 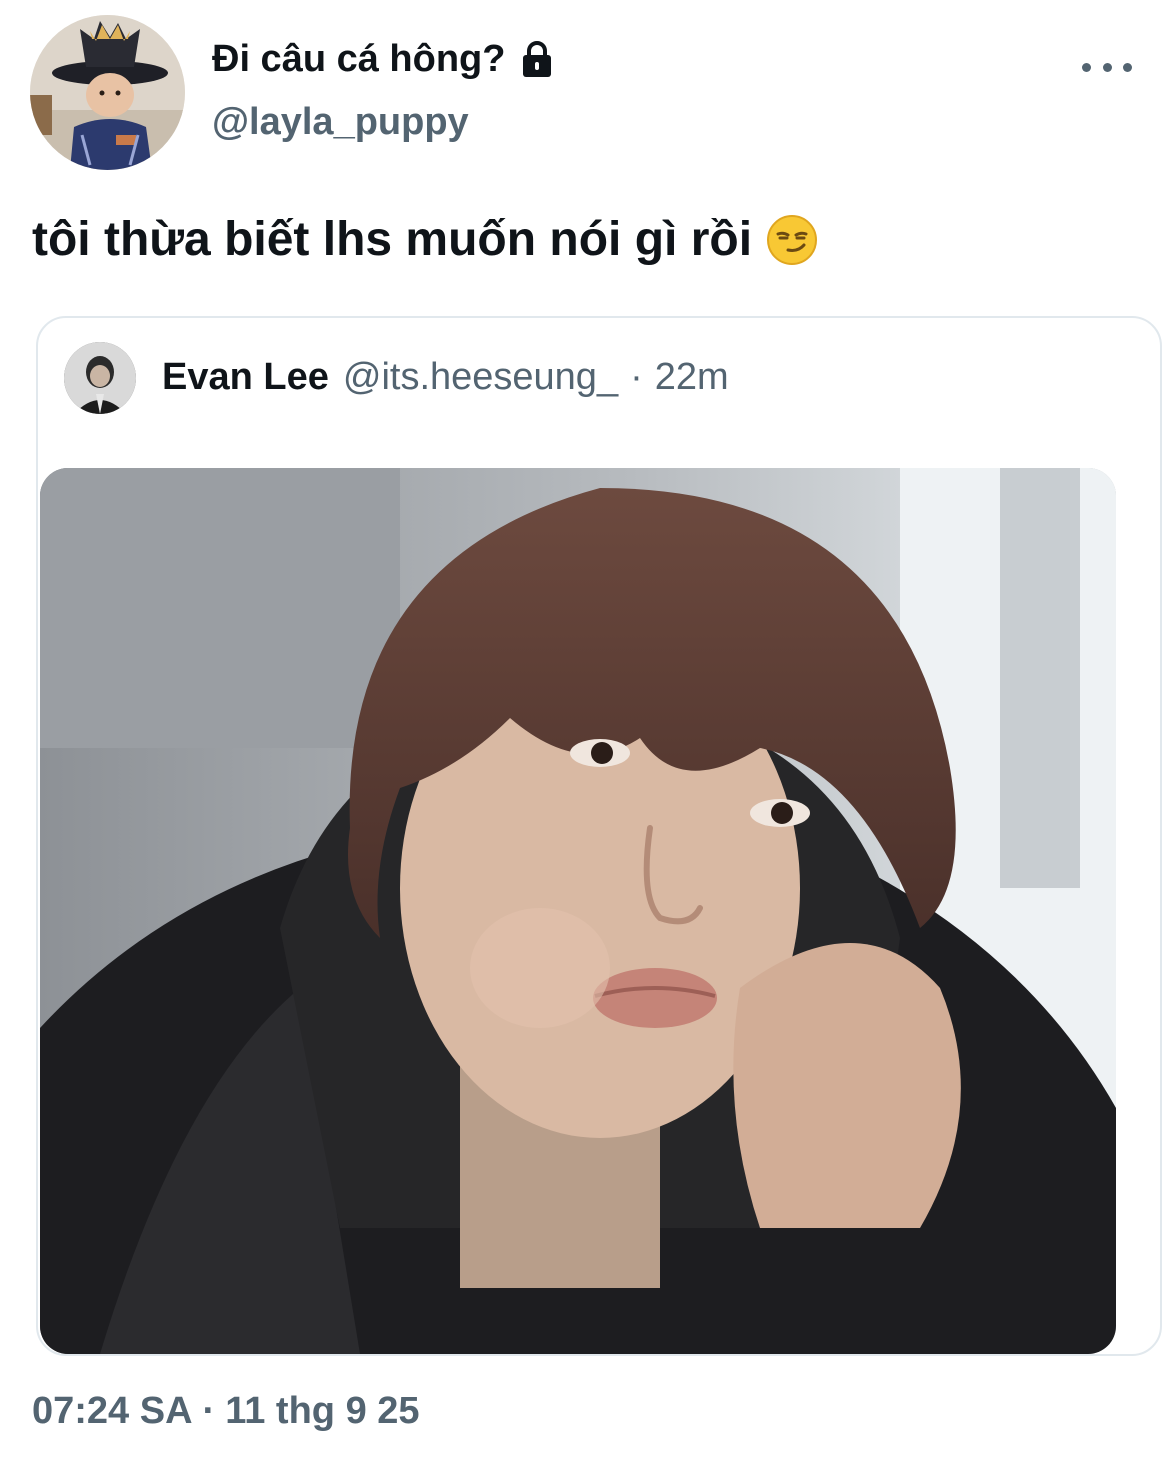 I want to click on quoted-tweet-time: 22m, so click(x=692, y=377).